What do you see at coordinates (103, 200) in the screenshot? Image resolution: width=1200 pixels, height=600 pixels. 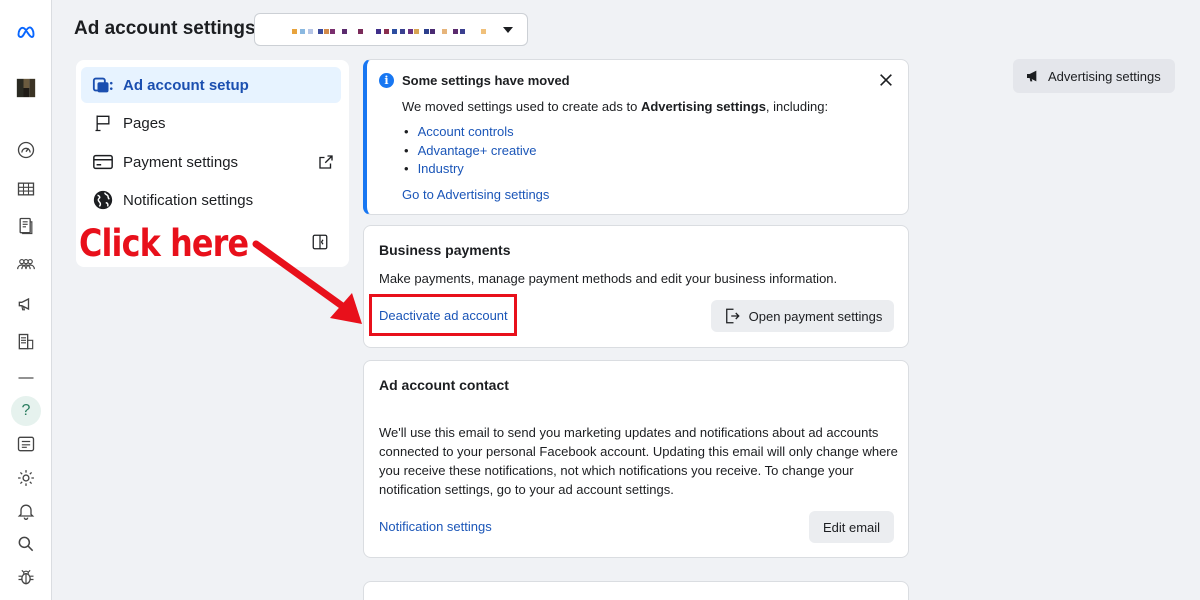 I see `globe-icon` at bounding box center [103, 200].